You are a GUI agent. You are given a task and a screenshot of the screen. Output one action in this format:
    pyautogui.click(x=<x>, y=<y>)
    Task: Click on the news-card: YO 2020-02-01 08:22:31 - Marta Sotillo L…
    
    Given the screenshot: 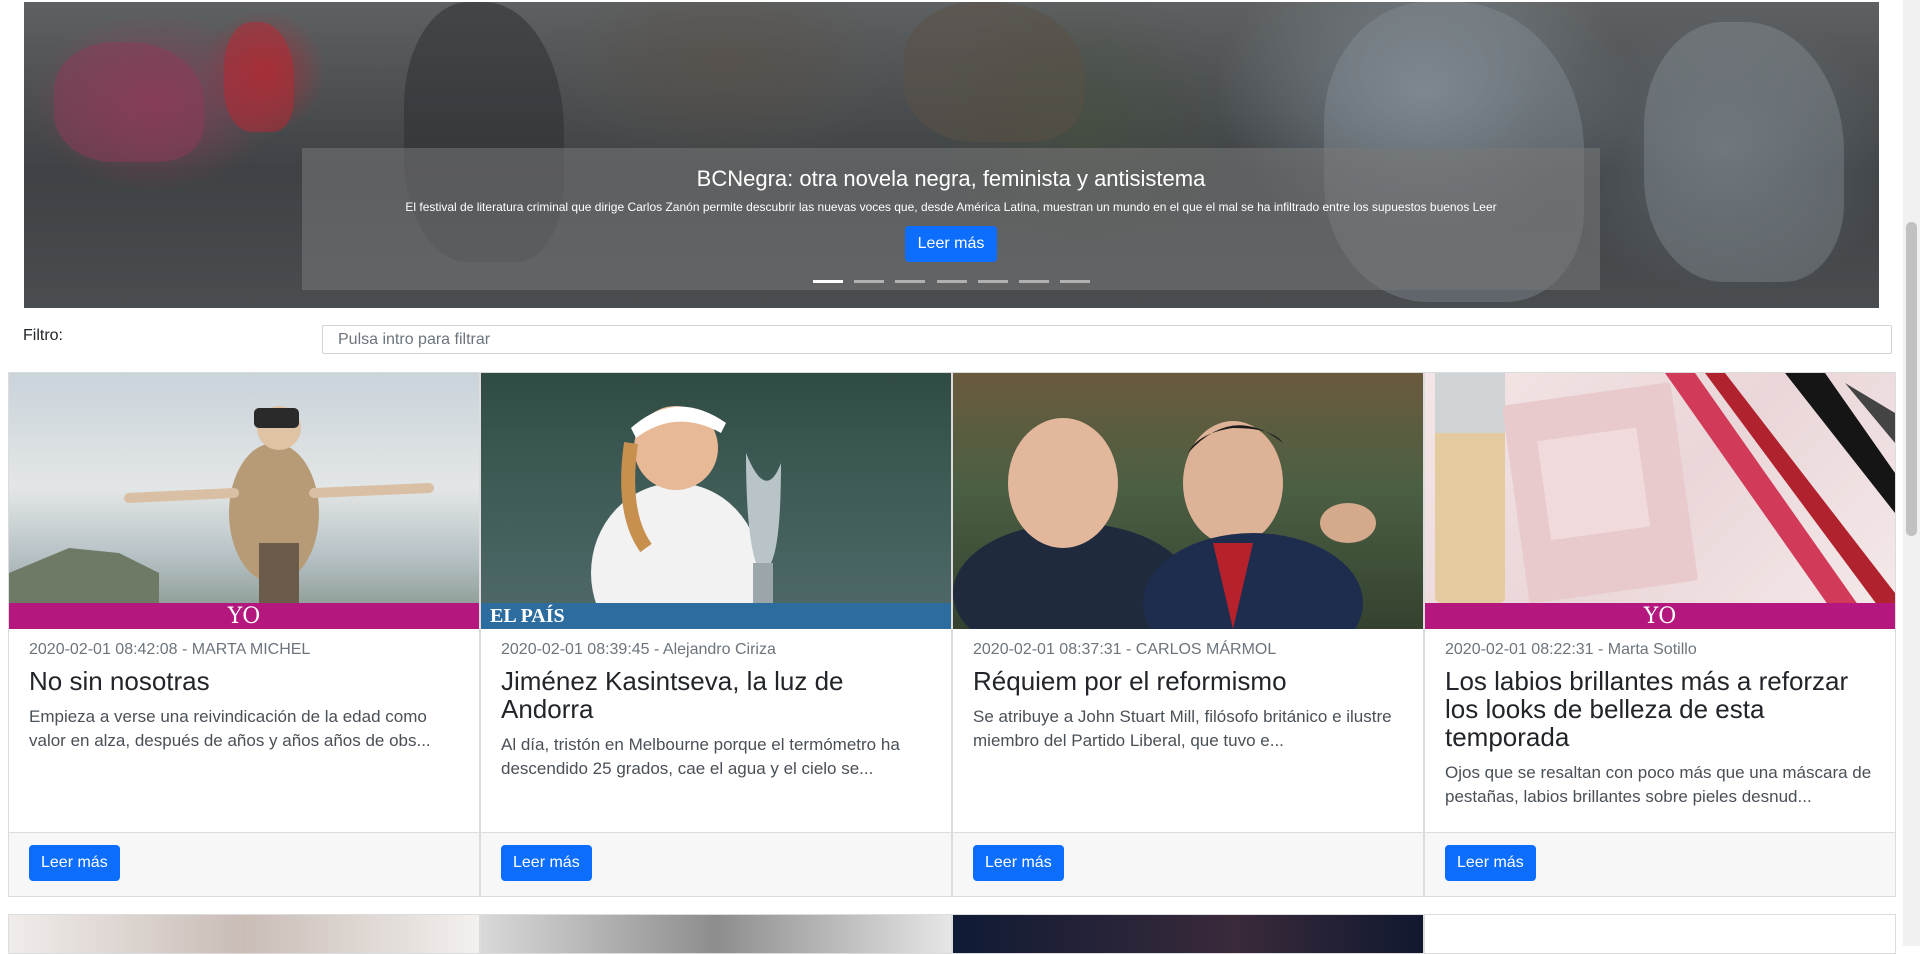 What is the action you would take?
    pyautogui.click(x=1660, y=634)
    